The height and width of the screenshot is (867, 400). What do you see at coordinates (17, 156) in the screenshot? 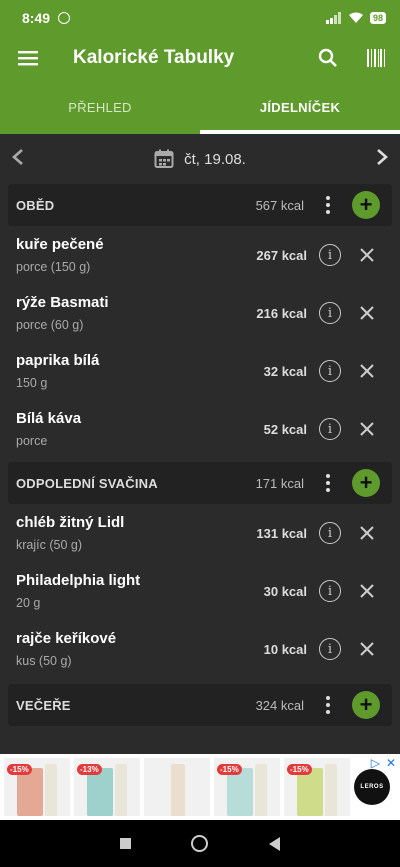
I see `chevron-left-icon` at bounding box center [17, 156].